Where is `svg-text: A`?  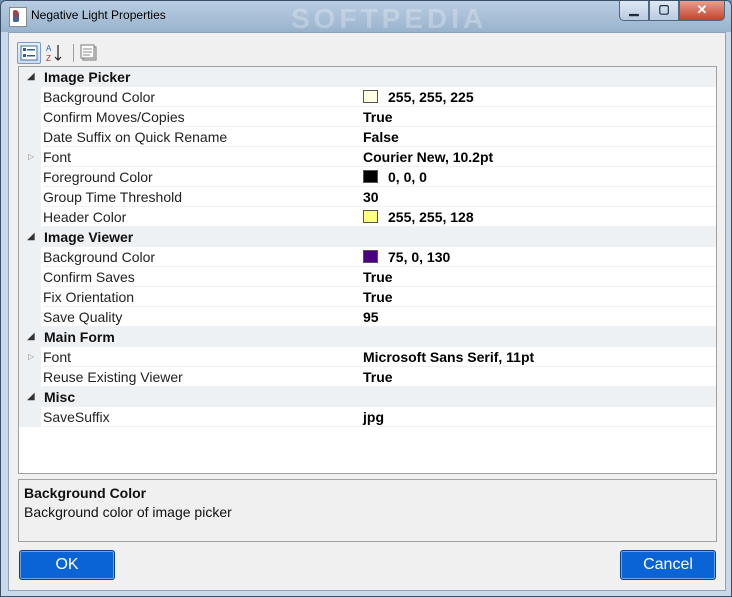
svg-text: A is located at coordinates (49, 48).